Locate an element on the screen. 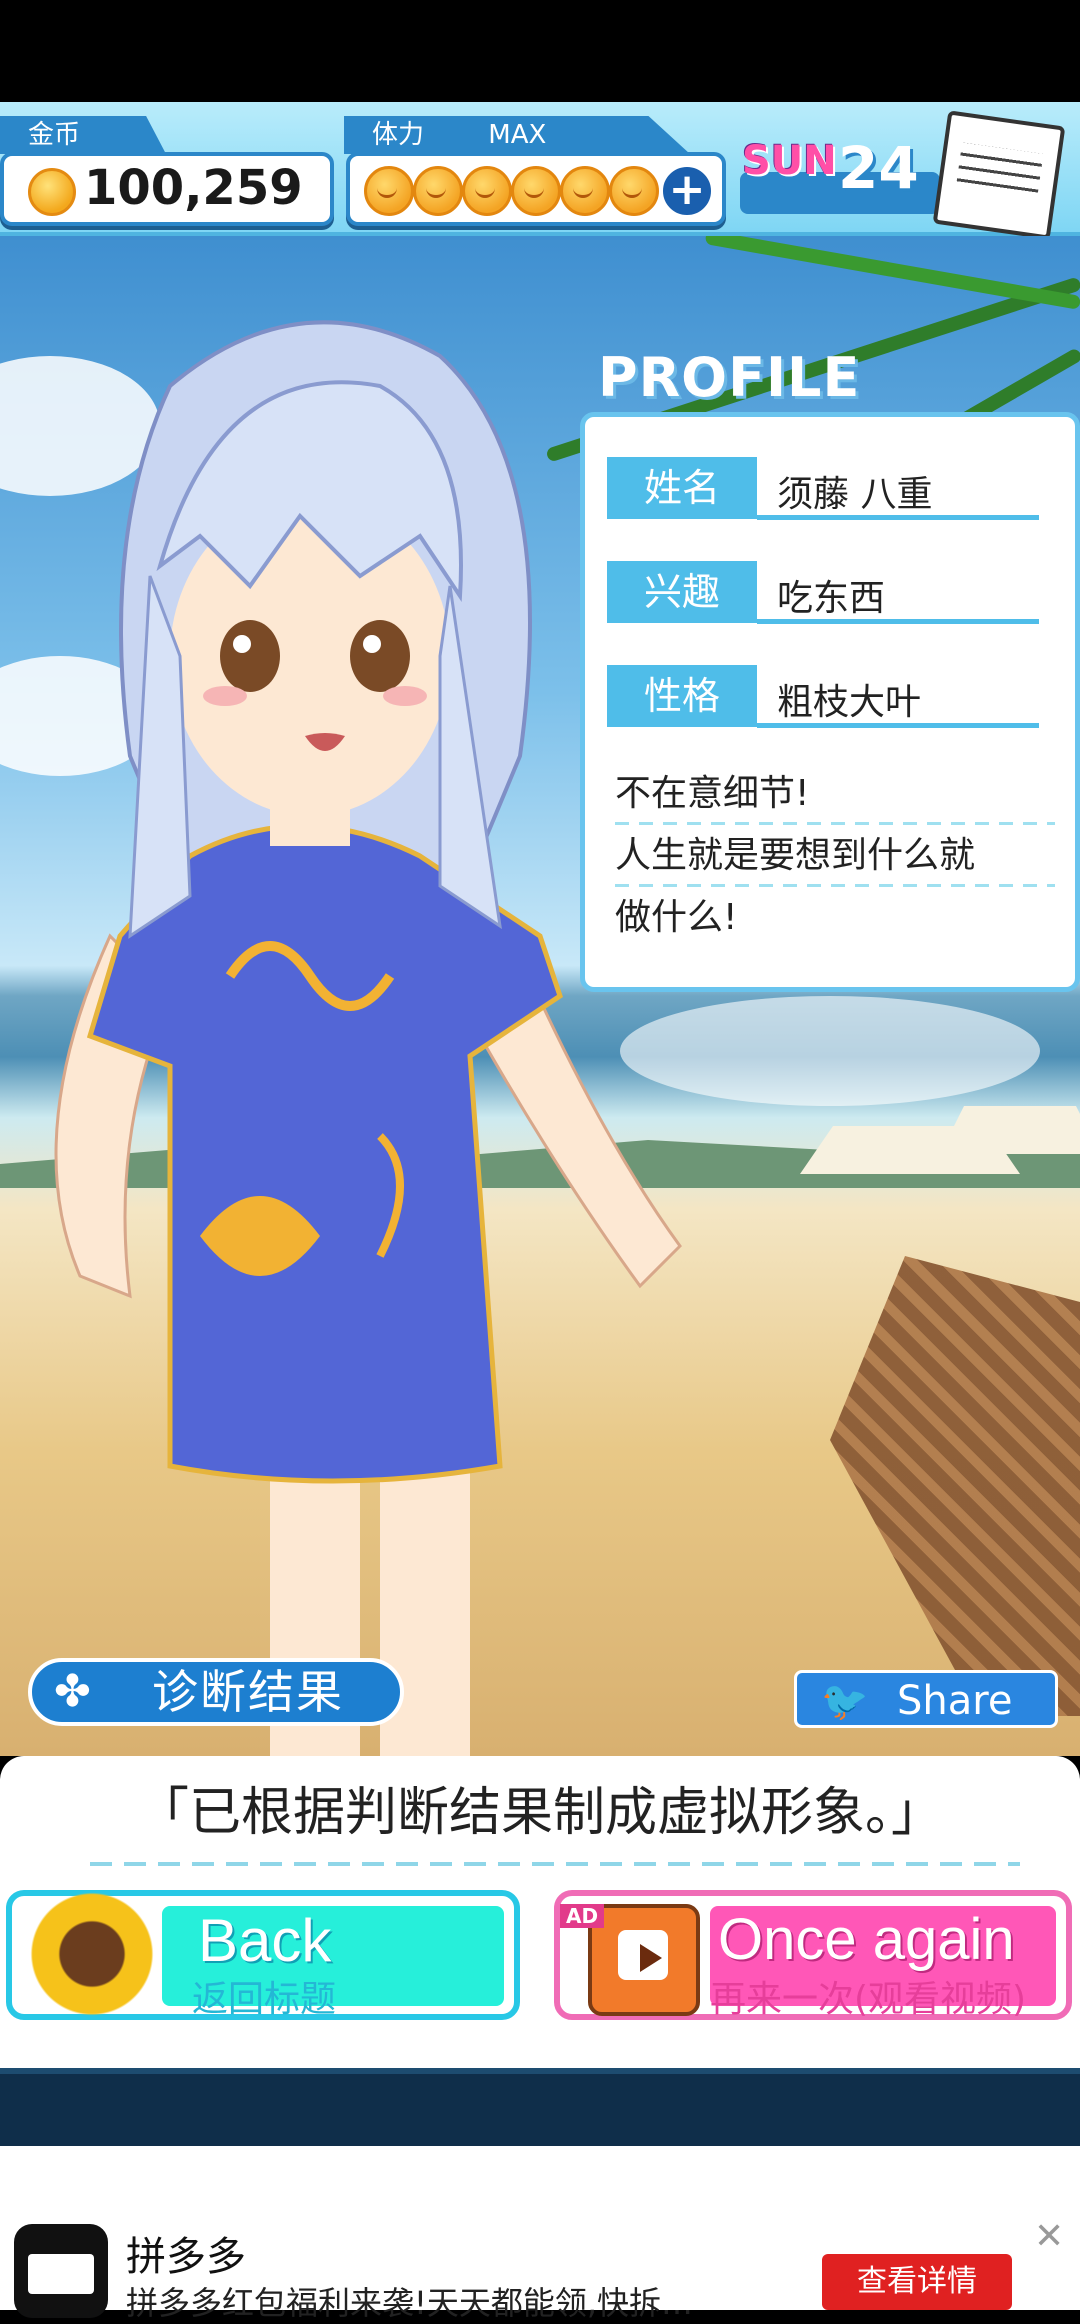 The width and height of the screenshot is (1080, 2324). profile-value: 粗枝大叶 is located at coordinates (849, 702).